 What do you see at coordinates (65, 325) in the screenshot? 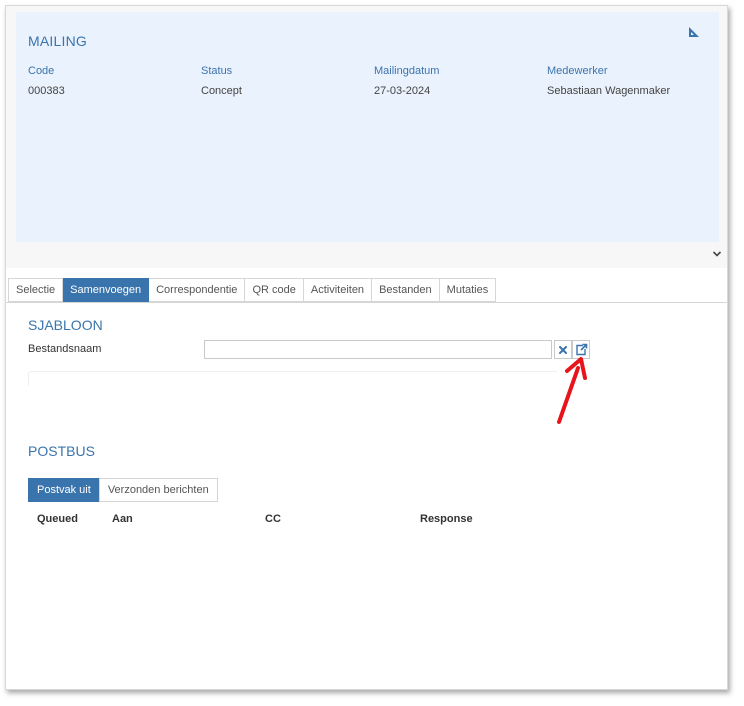
I see `sjabloon-title: SJABLOON` at bounding box center [65, 325].